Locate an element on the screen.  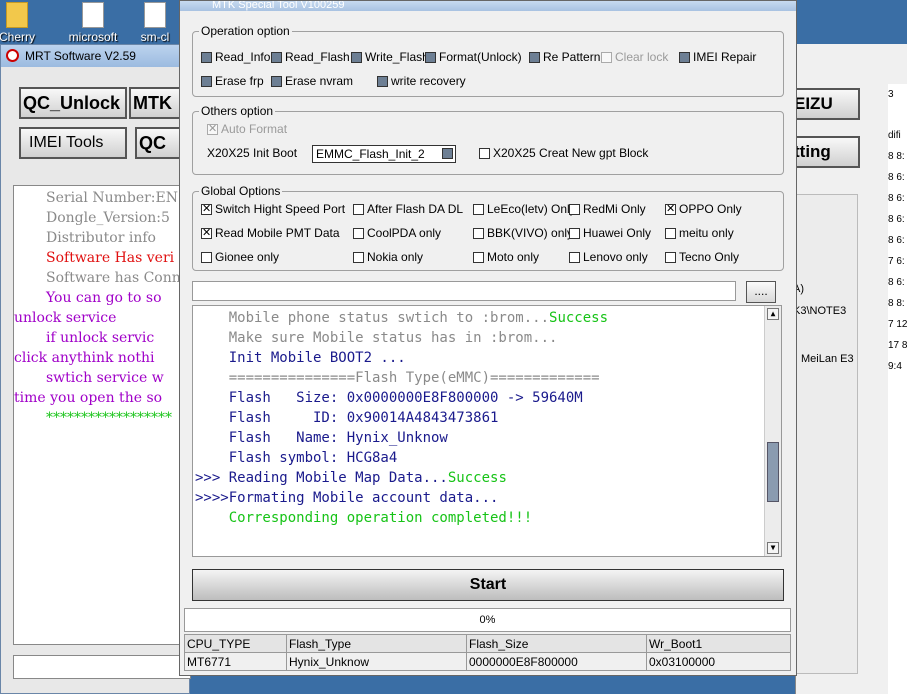
mrt-log-line: ****************** is located at coordinates (109, 418).